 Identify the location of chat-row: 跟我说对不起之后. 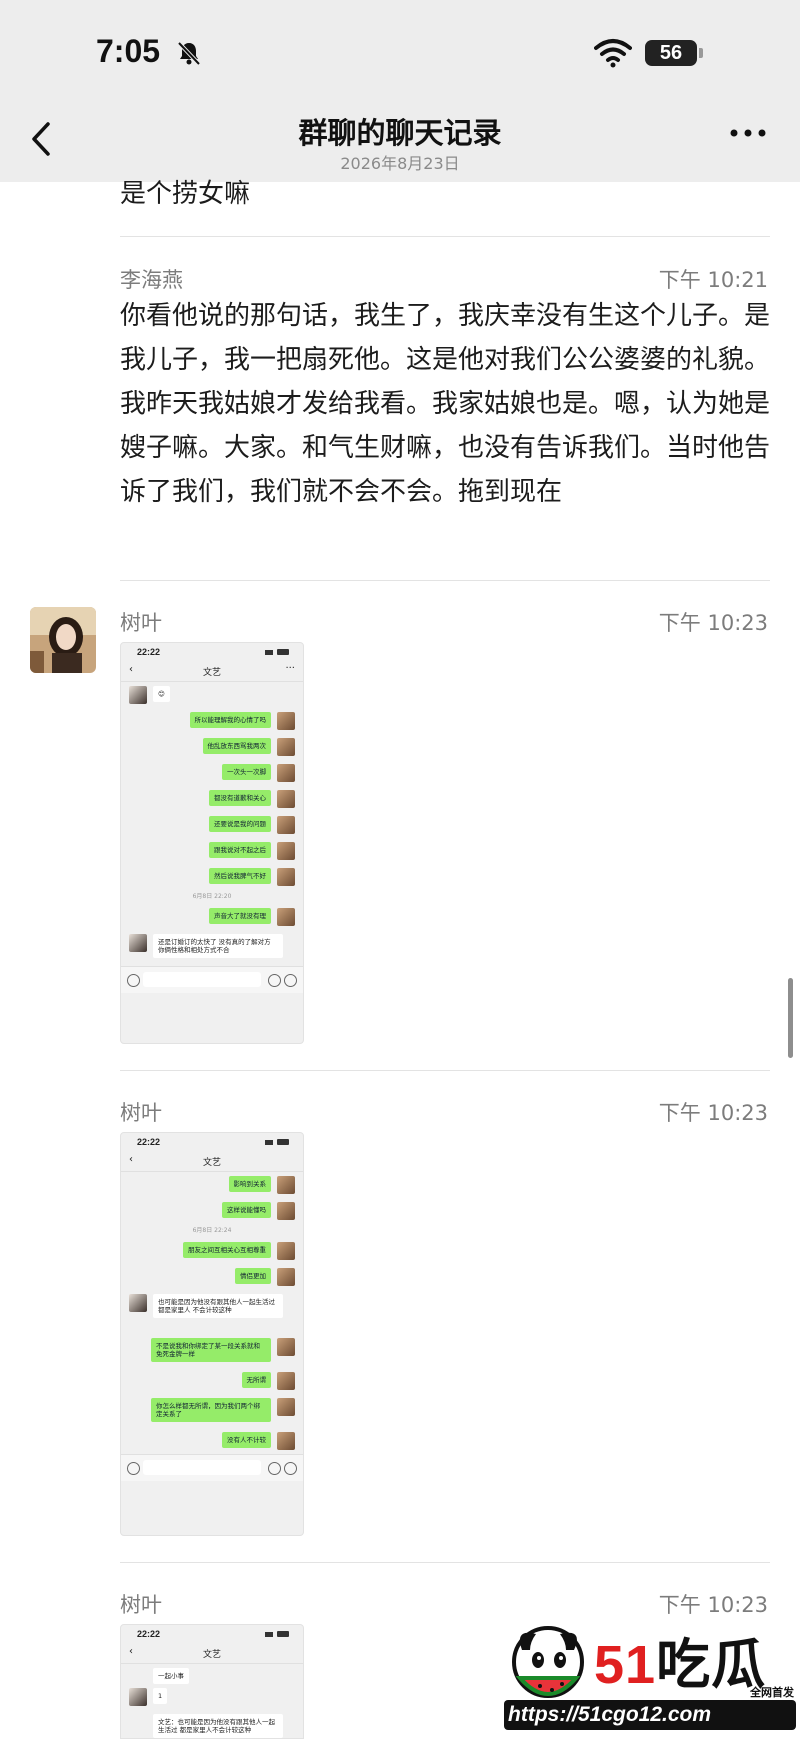
(212, 851).